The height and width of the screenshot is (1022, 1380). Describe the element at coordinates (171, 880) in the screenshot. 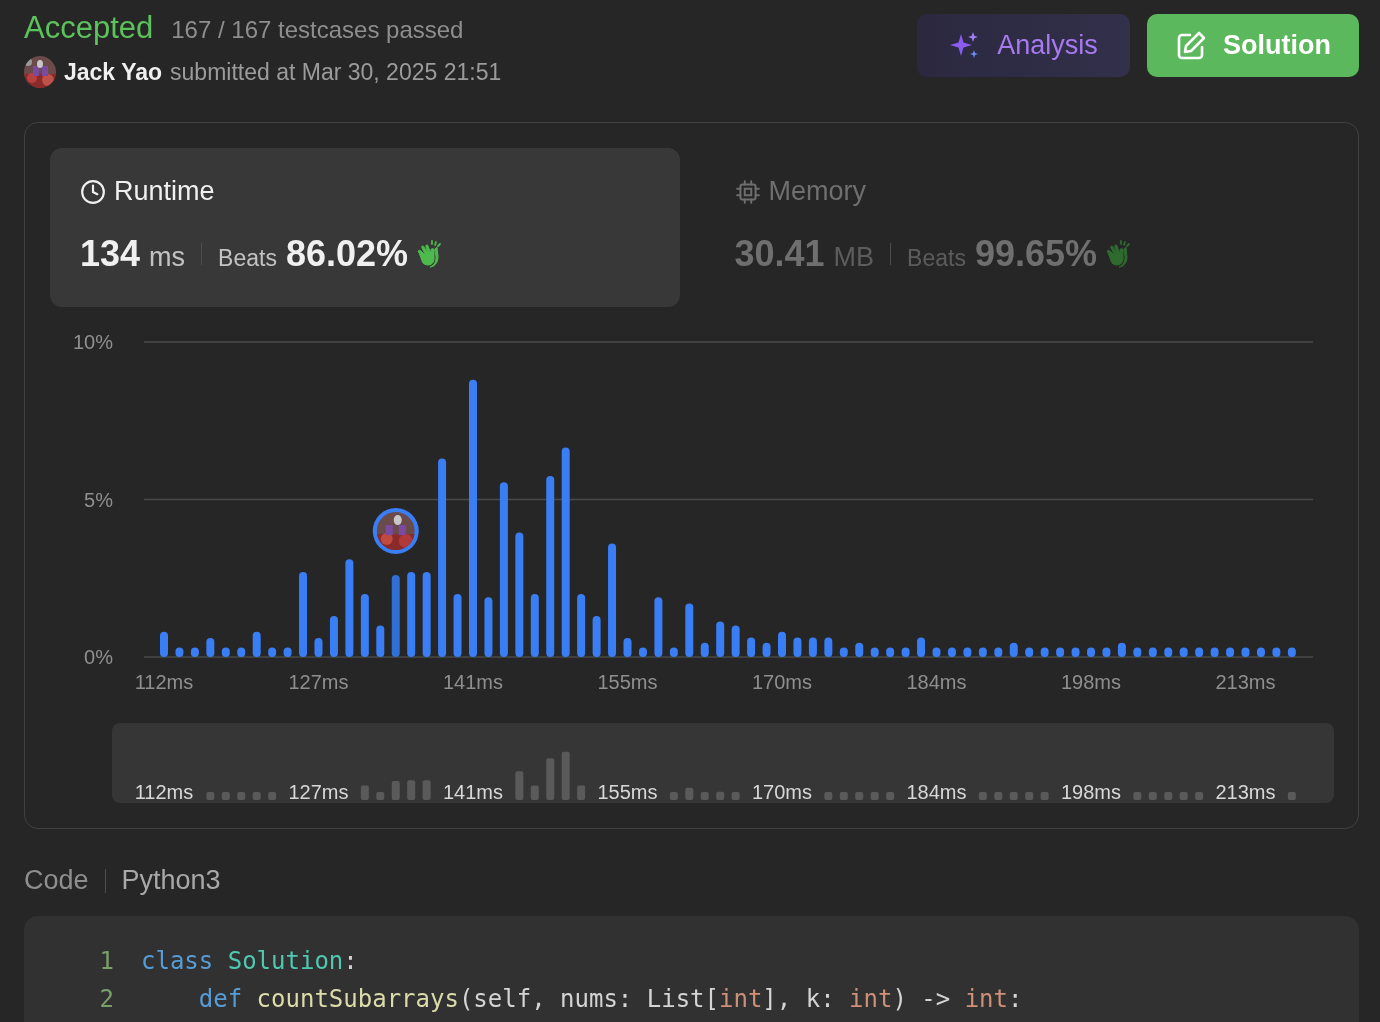

I see `language-label: Python3` at that location.